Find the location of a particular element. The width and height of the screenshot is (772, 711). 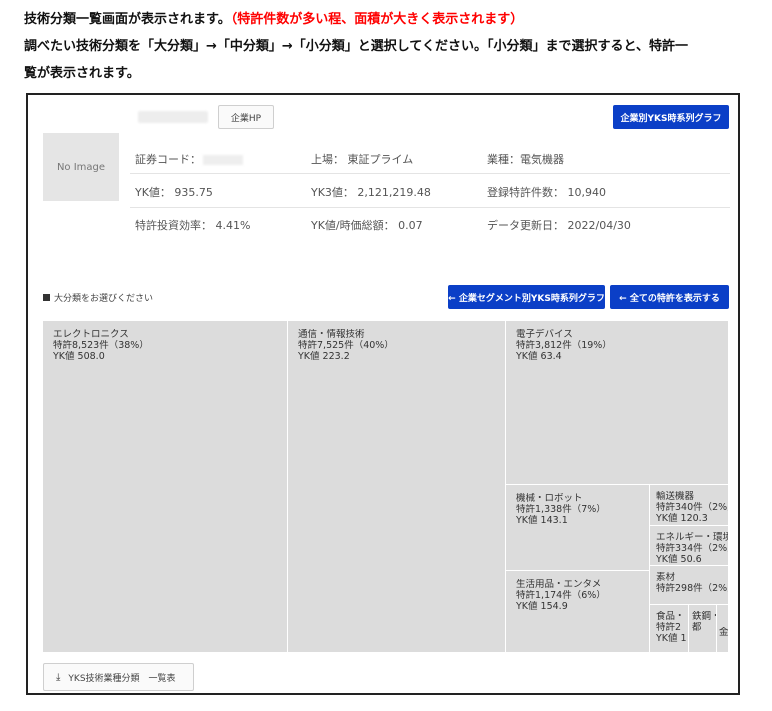

company-timeseries-graph-button: 企業別YKS時系列グラフ is located at coordinates (671, 117).